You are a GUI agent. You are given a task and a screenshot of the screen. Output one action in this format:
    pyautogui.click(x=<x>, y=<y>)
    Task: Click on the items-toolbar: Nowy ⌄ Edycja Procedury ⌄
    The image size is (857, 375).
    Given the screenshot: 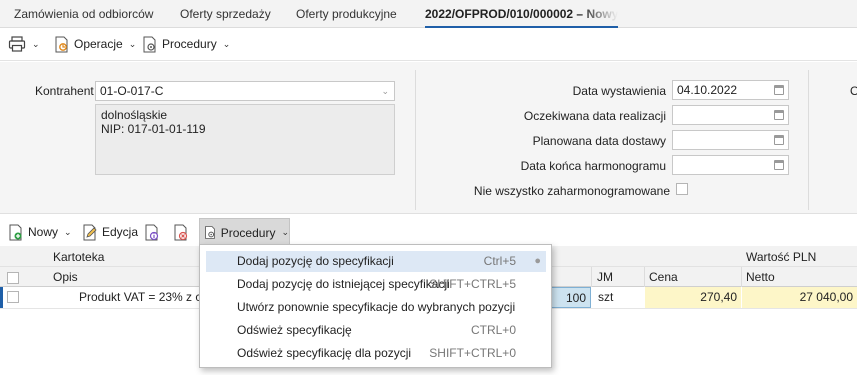 What is the action you would take?
    pyautogui.click(x=428, y=231)
    